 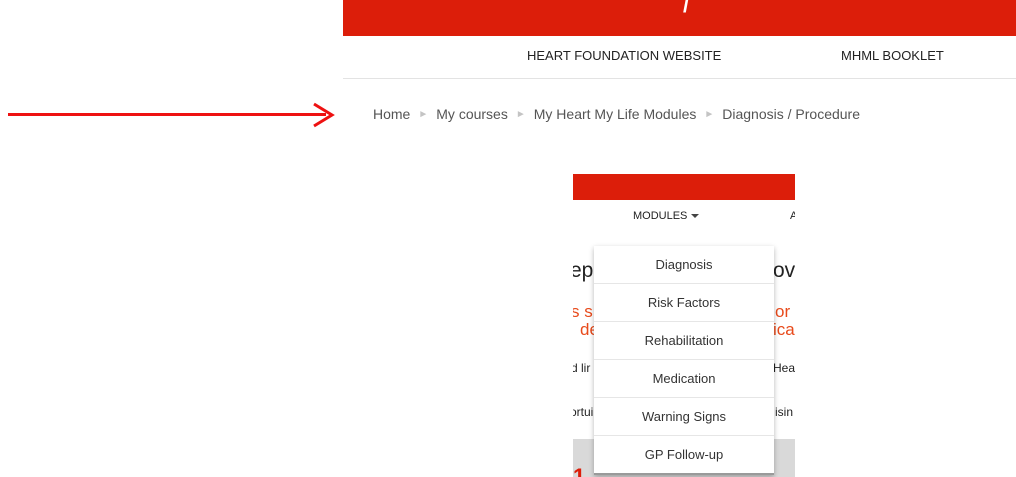 I want to click on header-red-bar: /, so click(x=679, y=18).